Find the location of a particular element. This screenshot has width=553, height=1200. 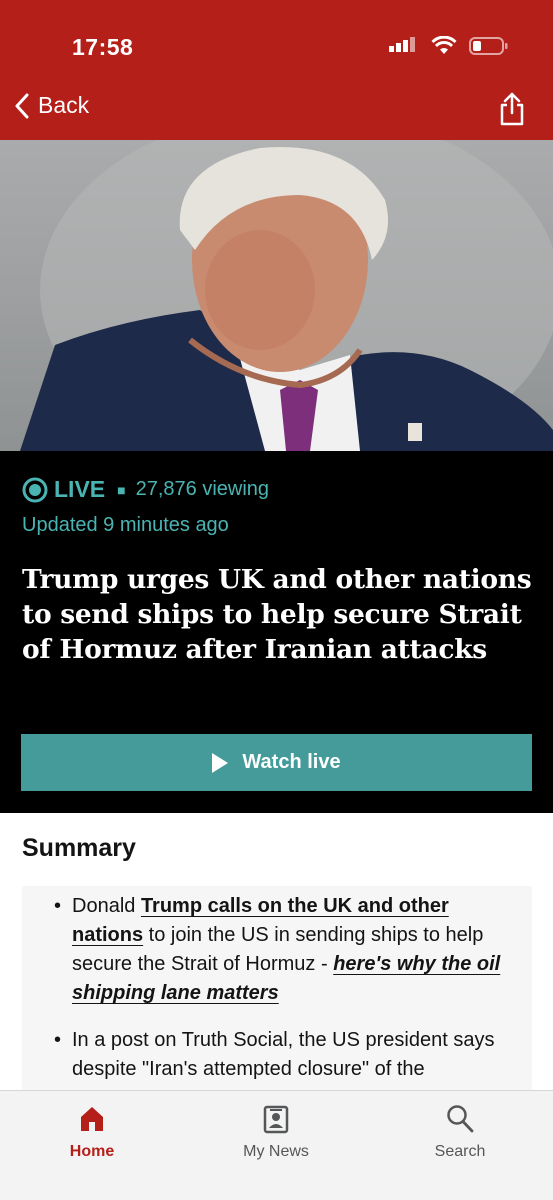

tab-home-label: Home is located at coordinates (92, 1151).